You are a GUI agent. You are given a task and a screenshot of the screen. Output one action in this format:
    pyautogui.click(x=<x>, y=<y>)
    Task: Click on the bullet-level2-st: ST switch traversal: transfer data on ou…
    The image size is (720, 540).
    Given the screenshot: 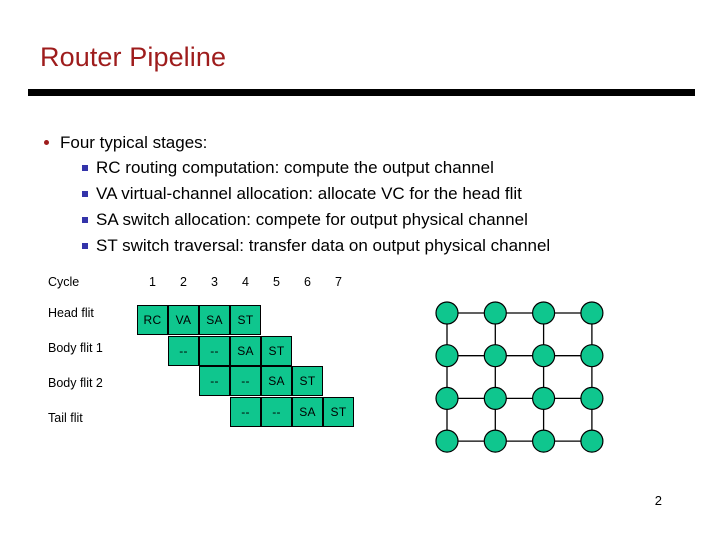 What is the action you would take?
    pyautogui.click(x=358, y=246)
    